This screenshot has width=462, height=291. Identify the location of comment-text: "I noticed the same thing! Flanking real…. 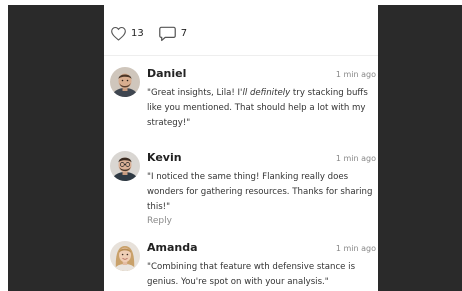
(260, 192).